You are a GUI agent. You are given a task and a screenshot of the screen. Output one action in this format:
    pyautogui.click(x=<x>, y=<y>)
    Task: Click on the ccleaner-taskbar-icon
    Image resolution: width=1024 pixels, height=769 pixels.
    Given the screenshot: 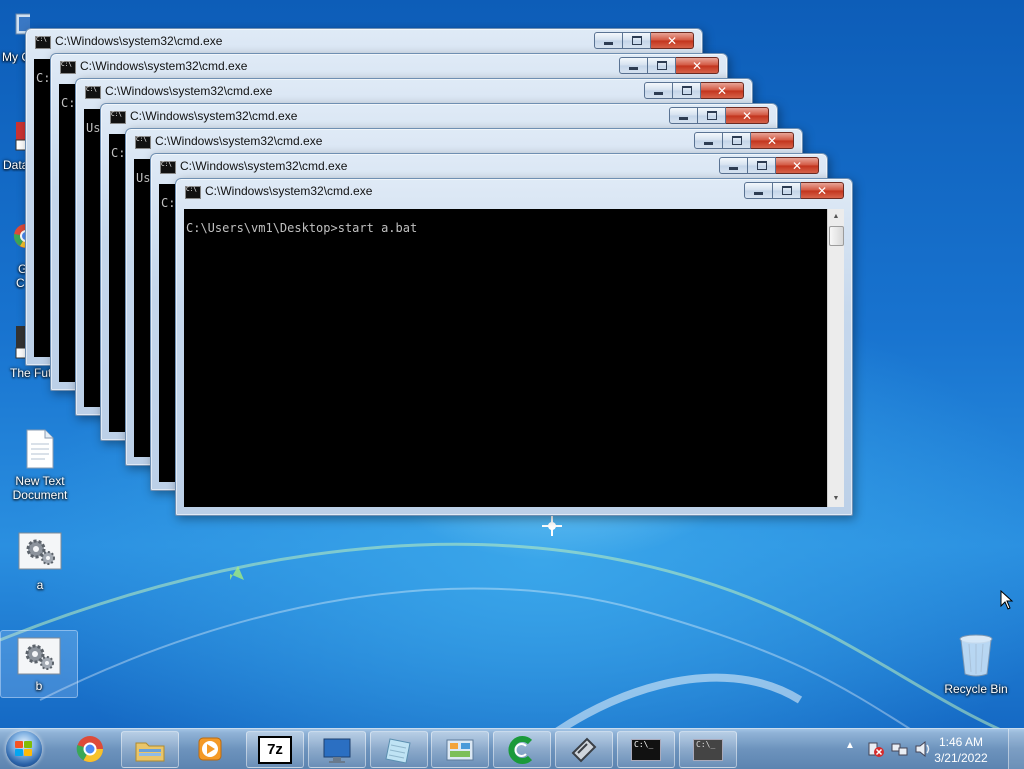 What is the action you would take?
    pyautogui.click(x=522, y=749)
    